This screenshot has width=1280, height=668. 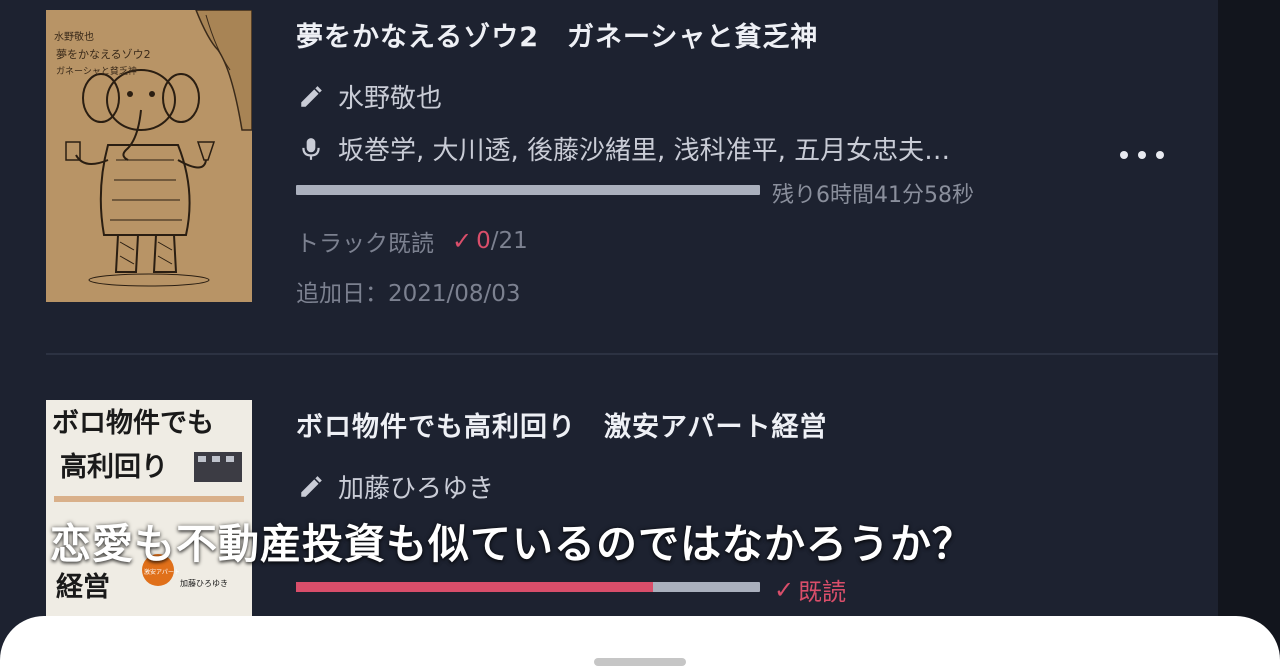 I want to click on track-read-total: /21, so click(x=509, y=241).